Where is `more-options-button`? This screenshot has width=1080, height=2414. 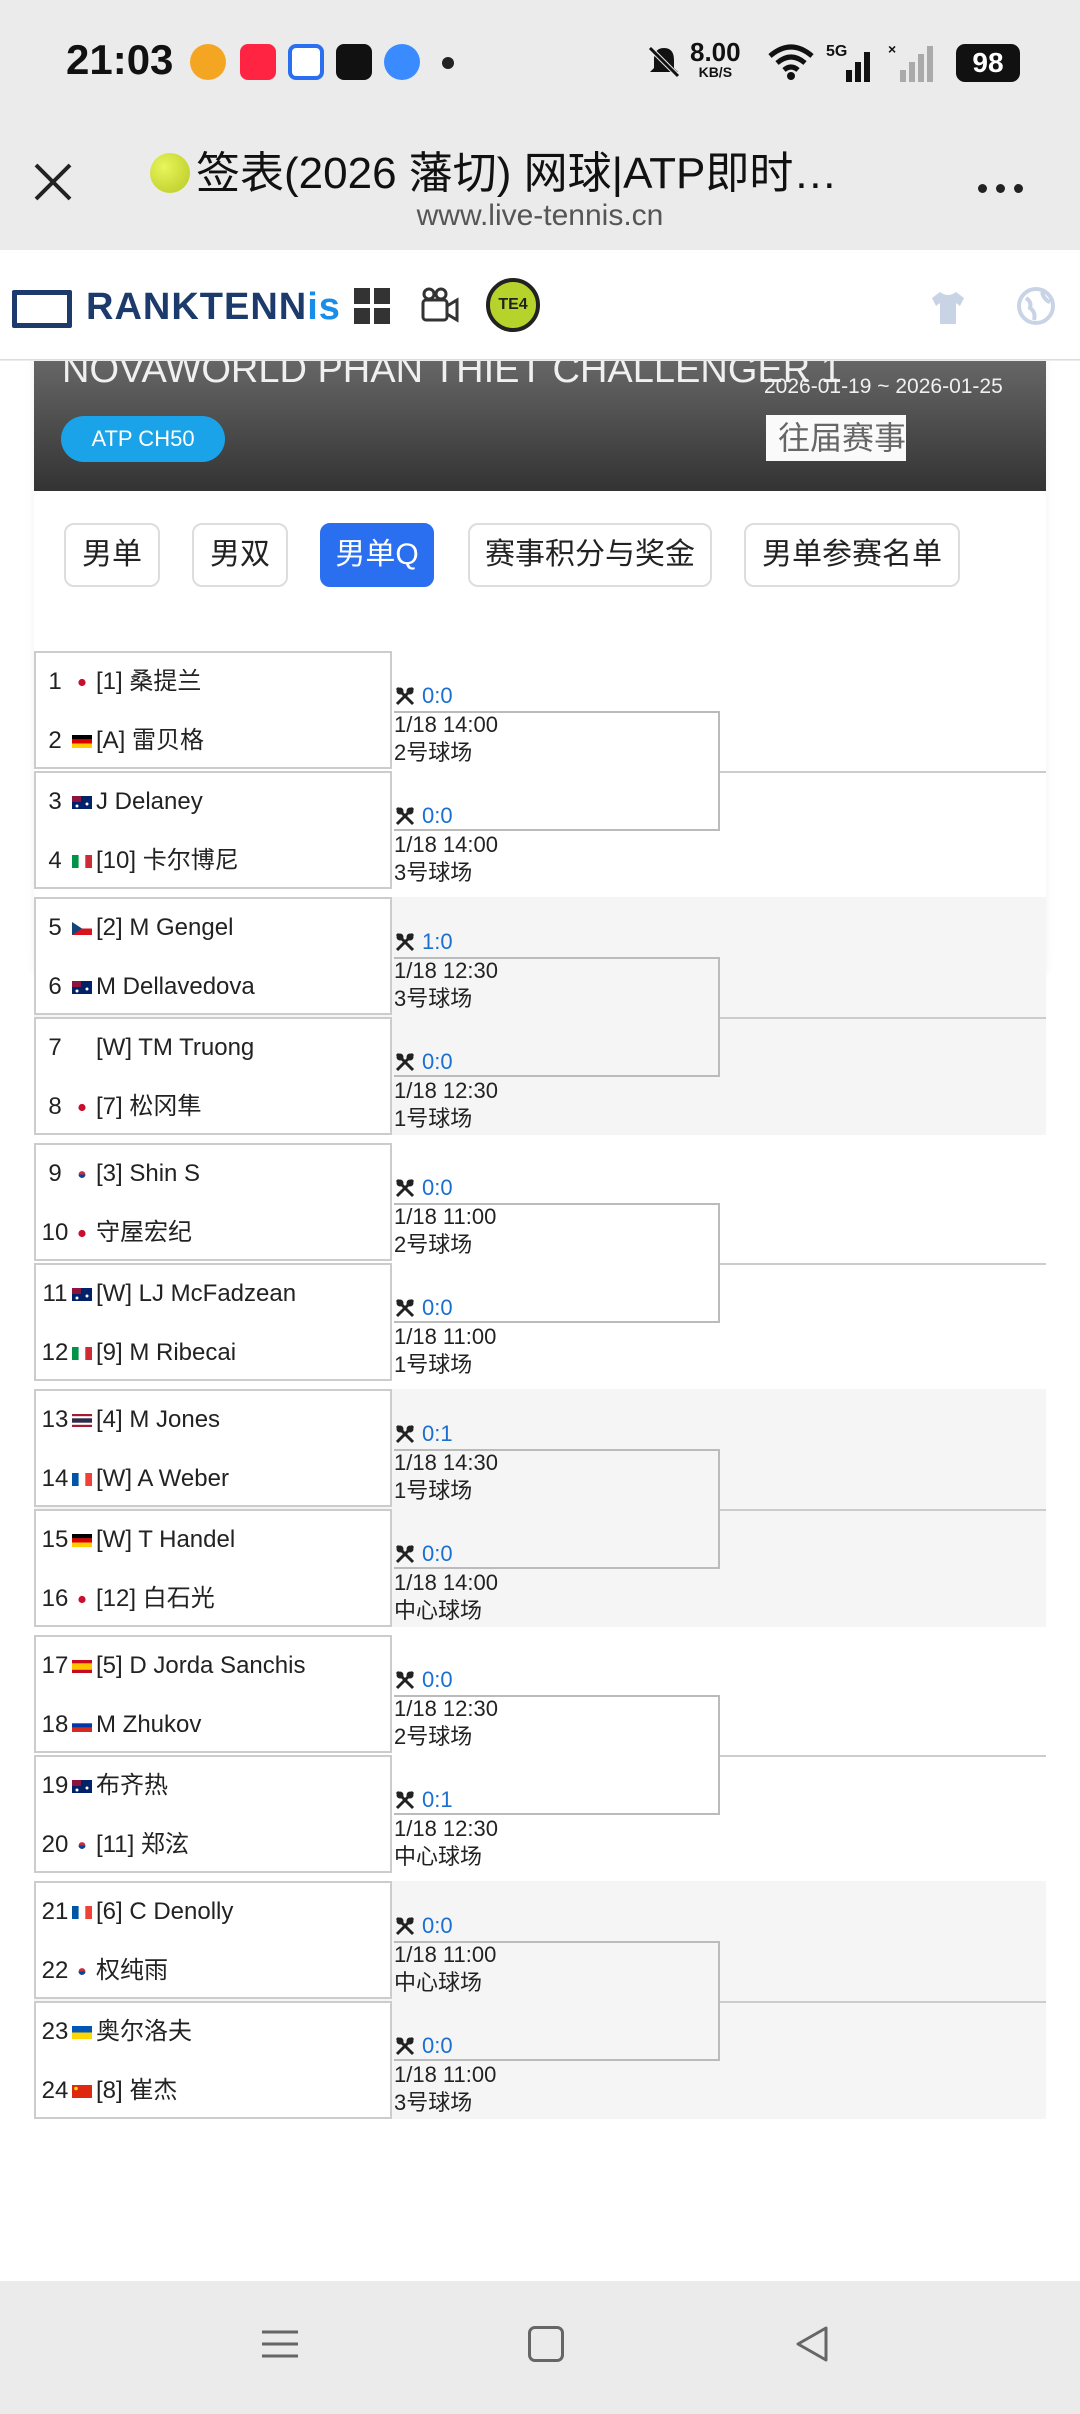
more-options-button is located at coordinates (1006, 188).